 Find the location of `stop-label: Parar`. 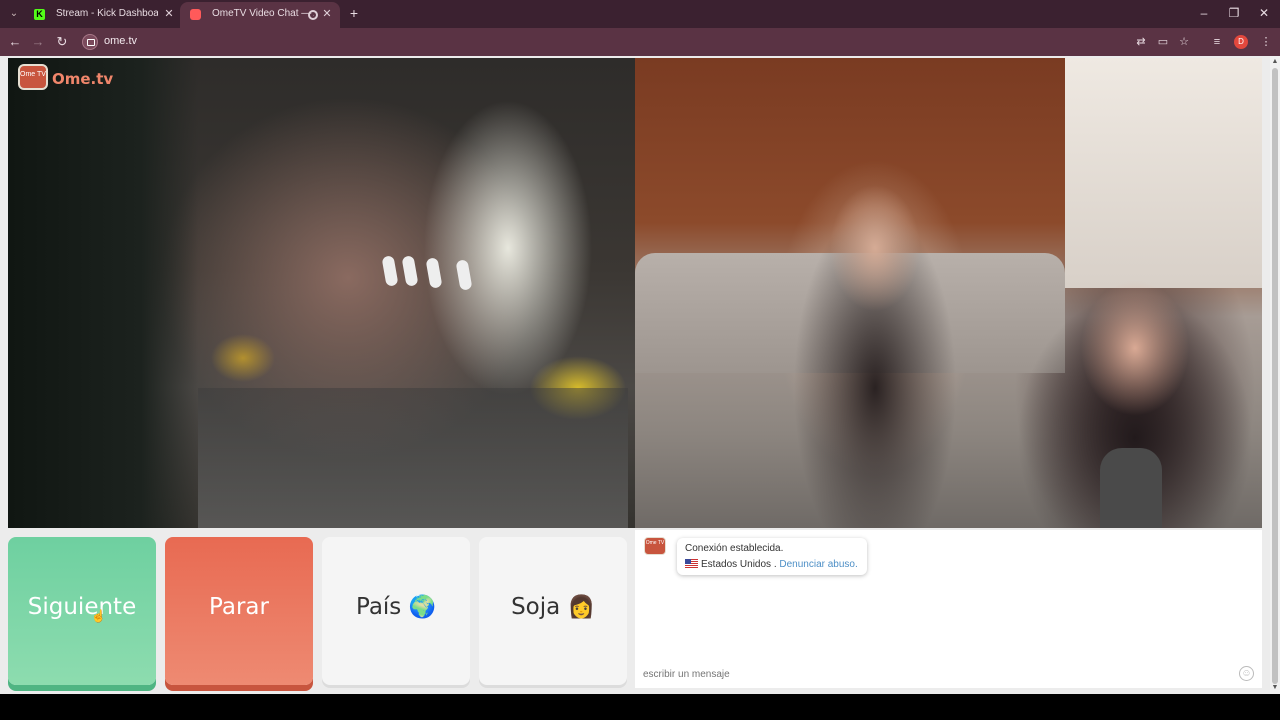

stop-label: Parar is located at coordinates (239, 607).